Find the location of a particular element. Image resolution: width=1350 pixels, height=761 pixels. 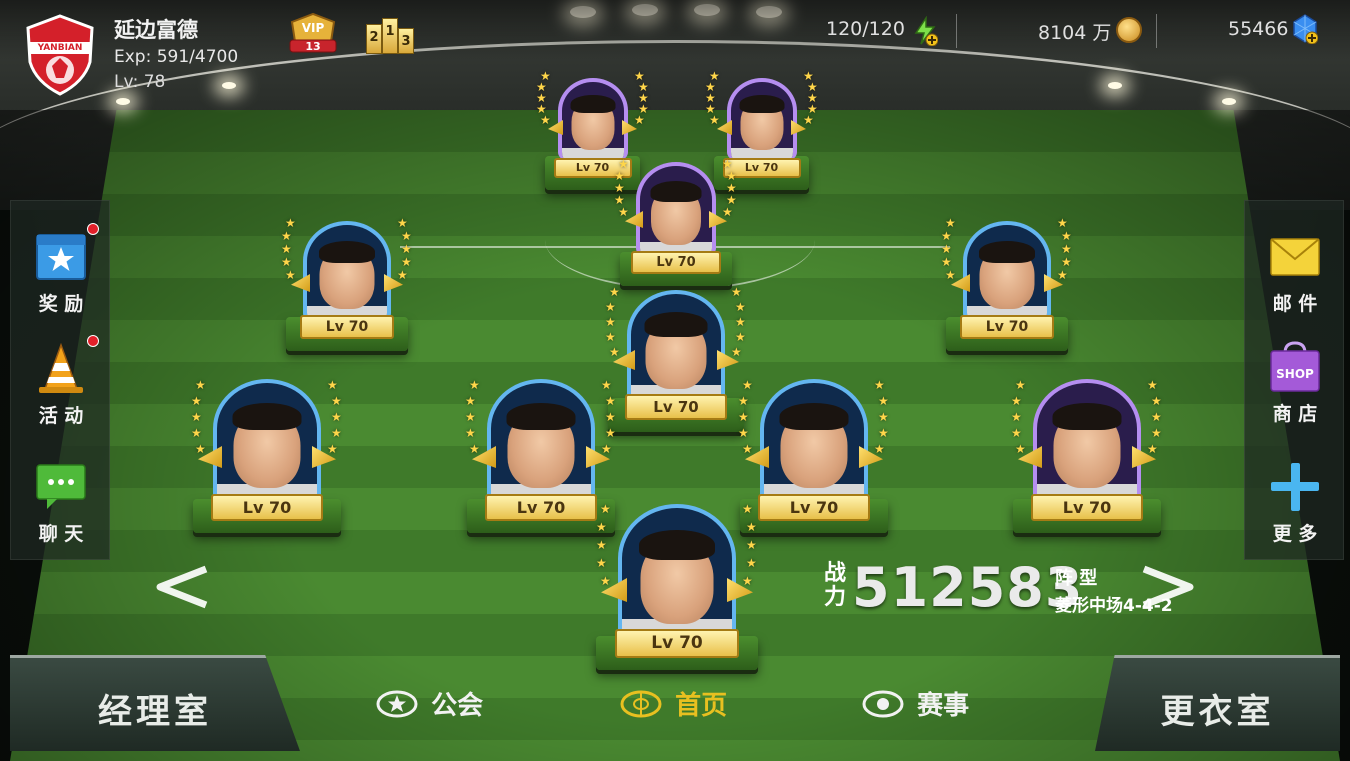

gem-icon is located at coordinates (1305, 29).